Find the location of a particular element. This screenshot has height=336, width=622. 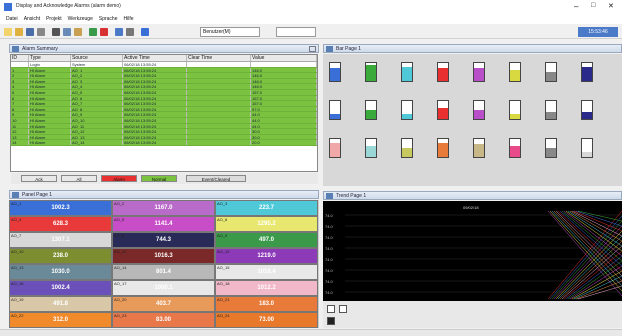

close-icon: ✕ is located at coordinates (611, 6).